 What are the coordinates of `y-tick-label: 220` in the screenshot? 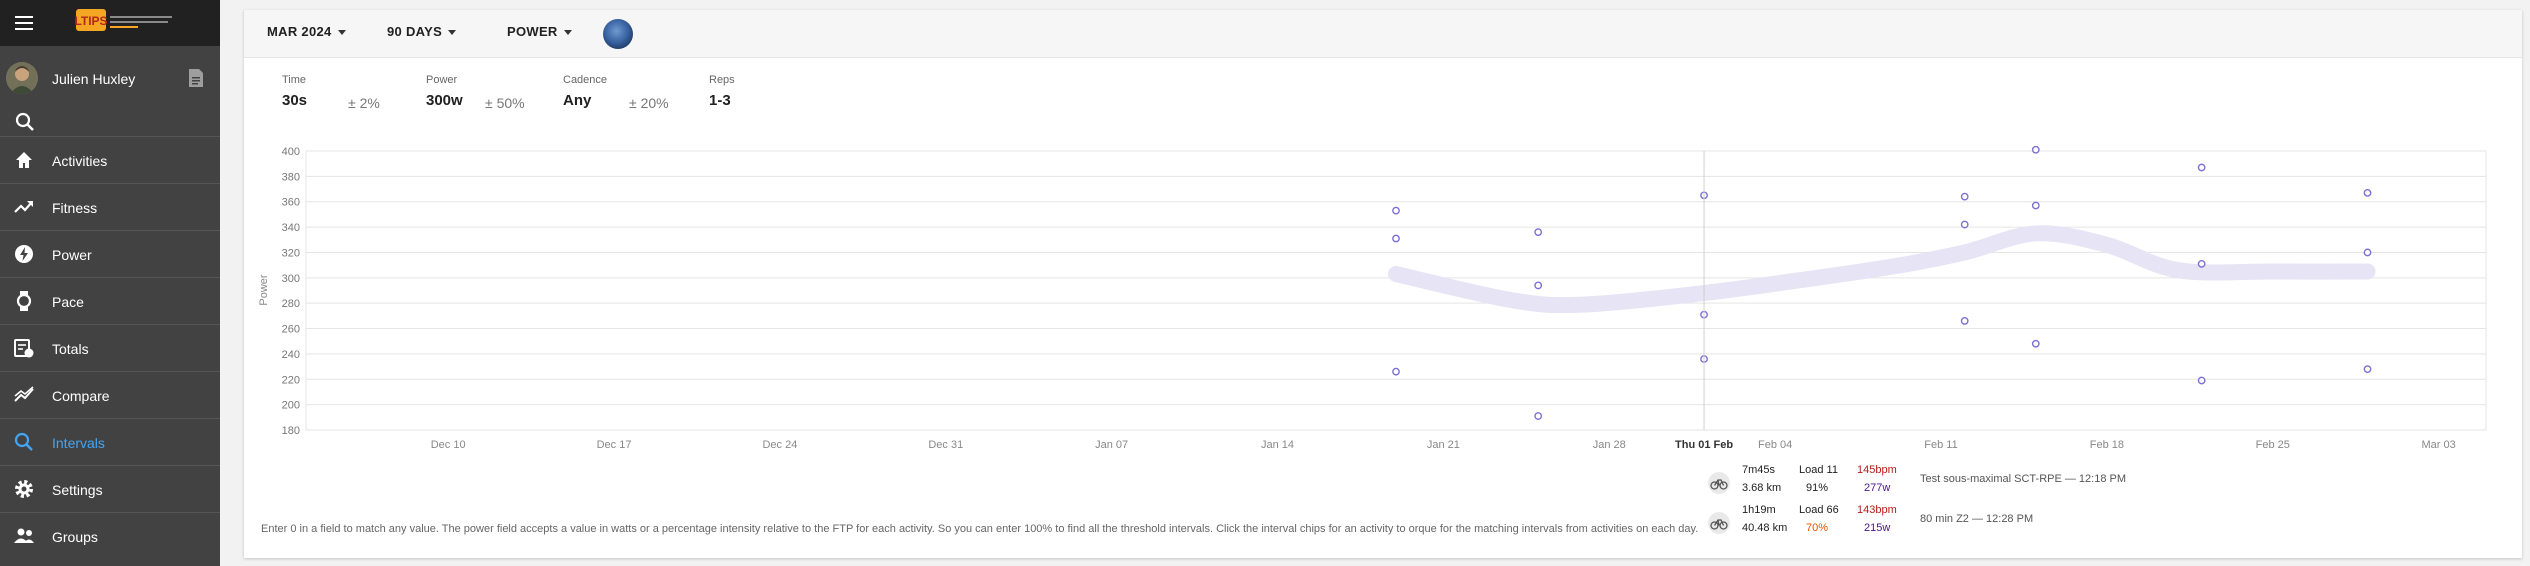 It's located at (291, 380).